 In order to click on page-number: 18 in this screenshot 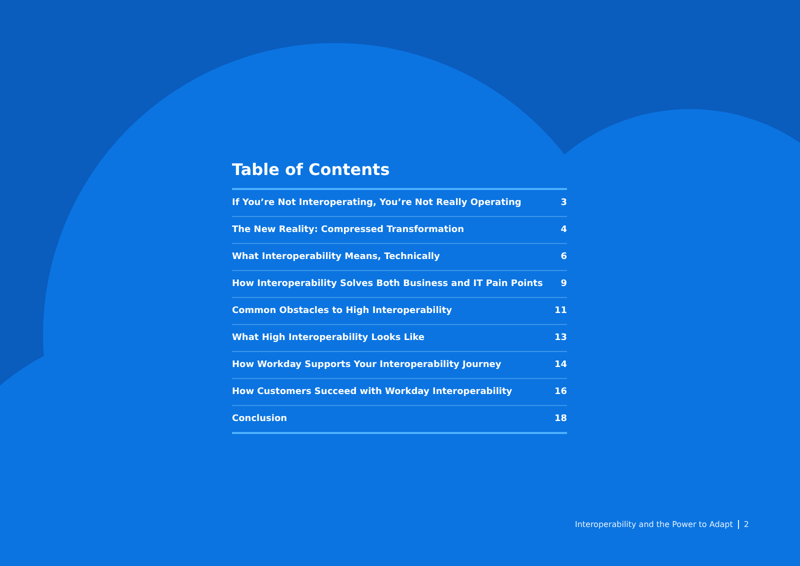, I will do `click(560, 419)`.